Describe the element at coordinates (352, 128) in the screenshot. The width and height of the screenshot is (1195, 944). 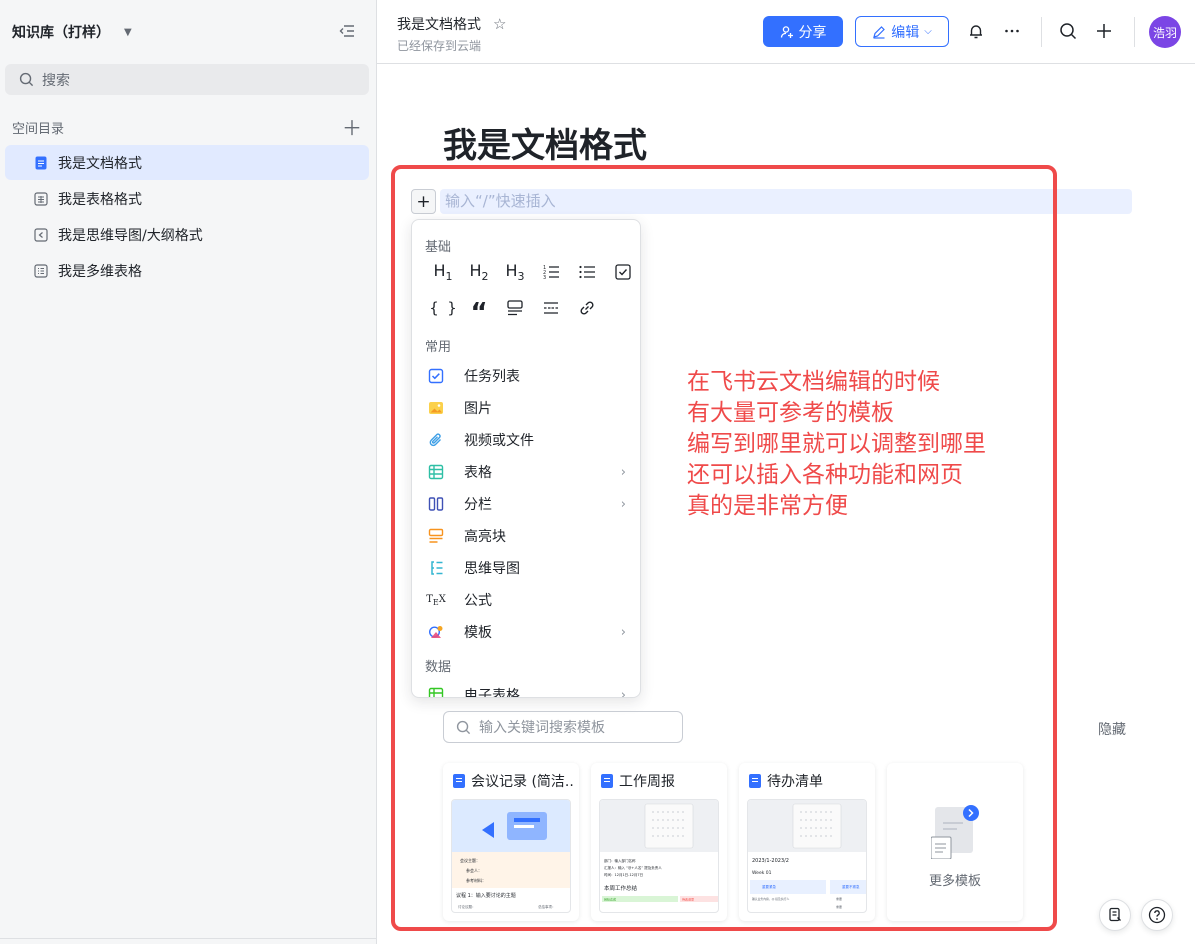
I see `add-page-icon: ＋` at that location.